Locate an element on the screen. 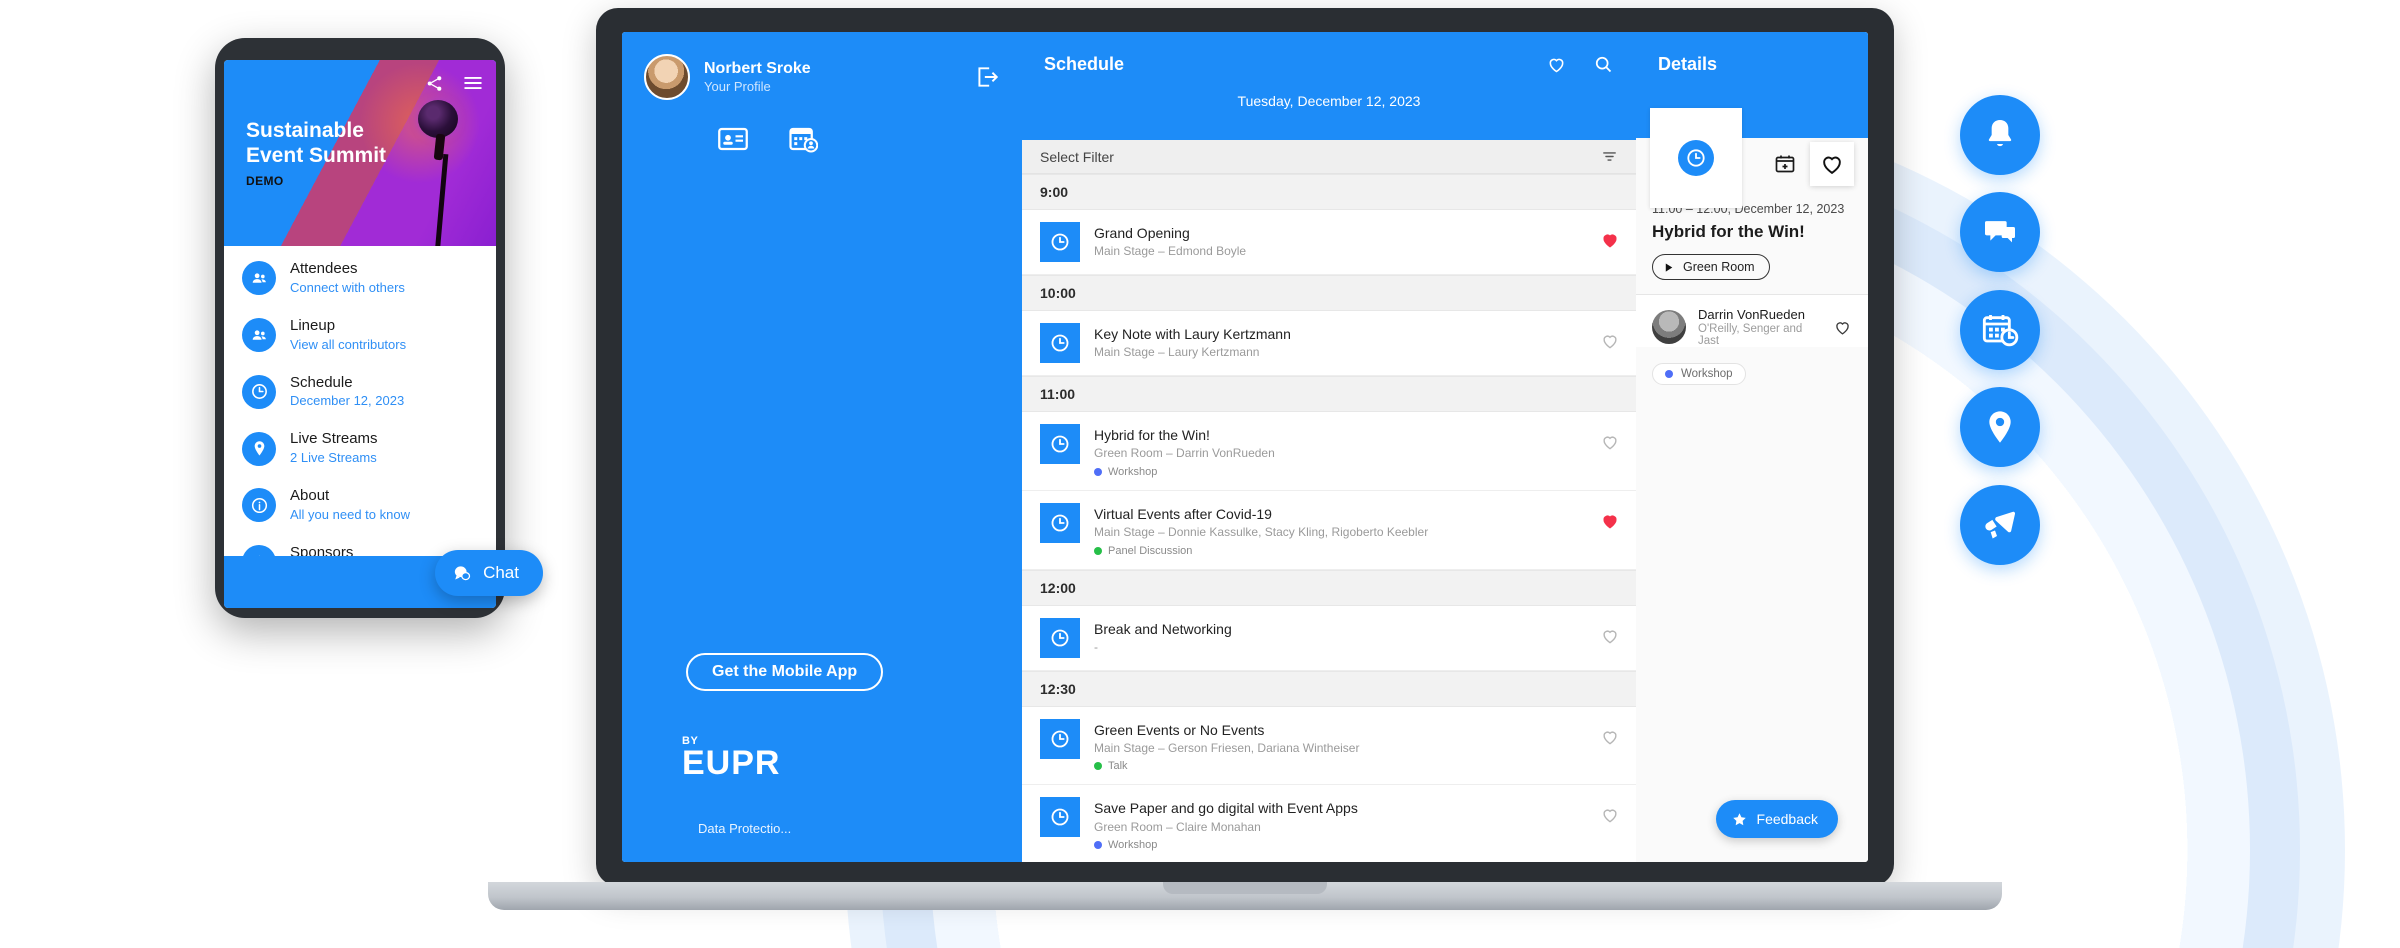  search-icon is located at coordinates (1603, 64).